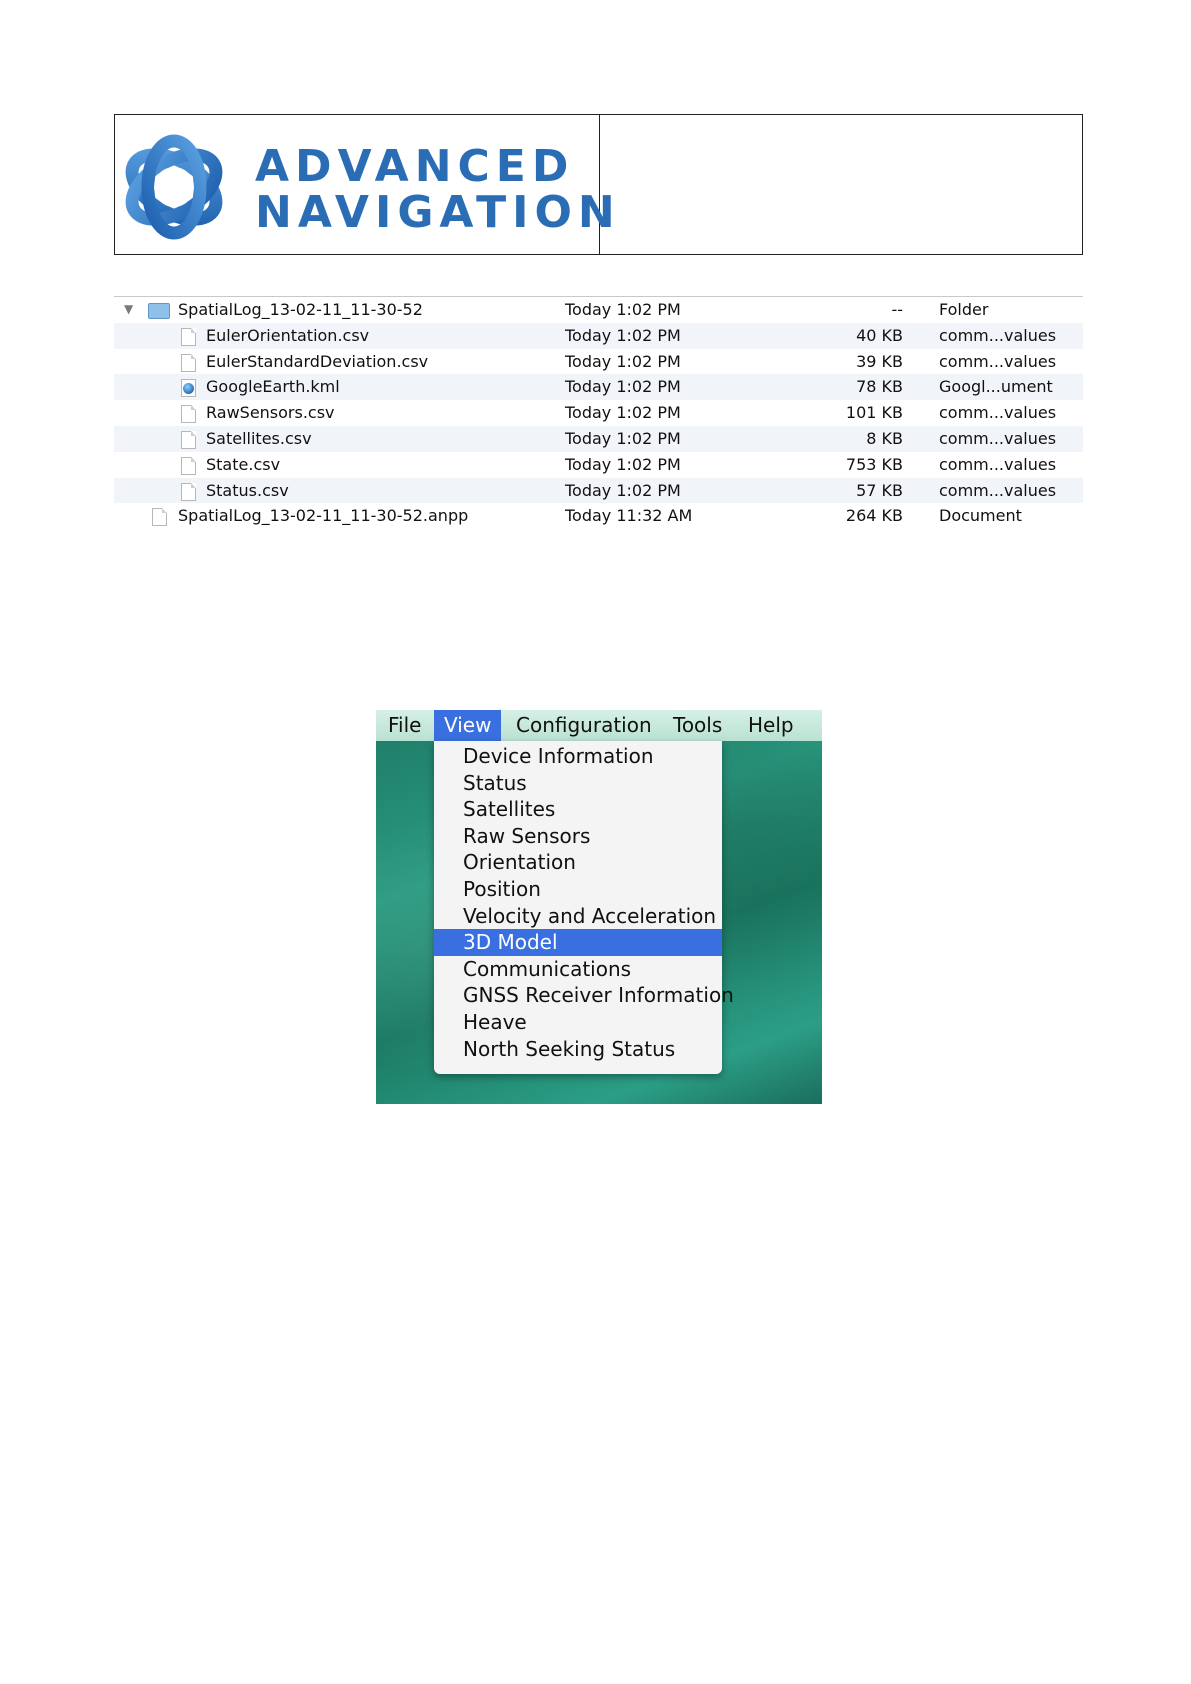 This screenshot has height=1684, width=1191. I want to click on advanced-navigation-logo-icon, so click(174, 187).